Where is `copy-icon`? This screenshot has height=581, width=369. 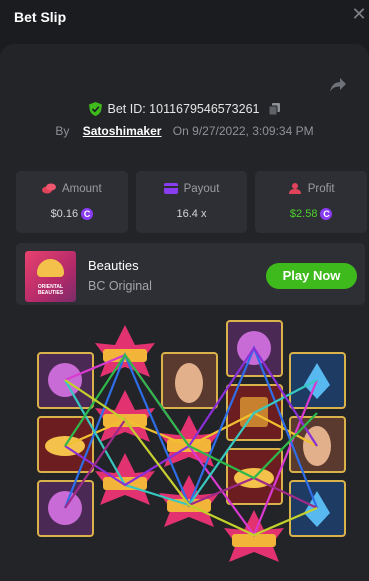 copy-icon is located at coordinates (275, 109).